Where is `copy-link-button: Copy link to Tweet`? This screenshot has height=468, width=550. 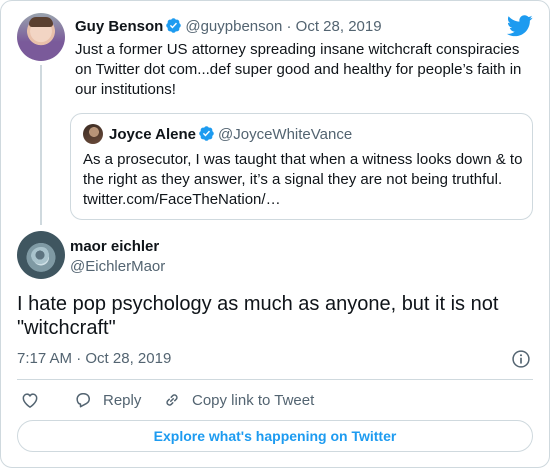
copy-link-button: Copy link to Tweet is located at coordinates (238, 400).